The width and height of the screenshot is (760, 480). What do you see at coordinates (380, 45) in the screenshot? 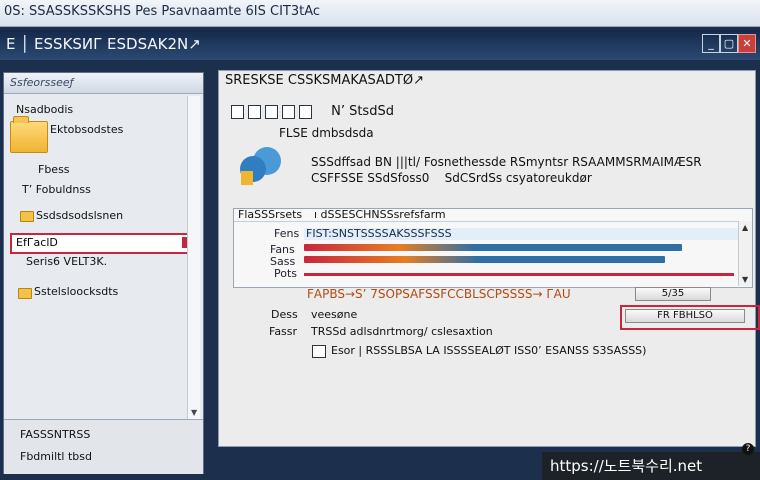
I see `menu-bar: E │ ESSKSИГ ESDSAK2N↗` at bounding box center [380, 45].